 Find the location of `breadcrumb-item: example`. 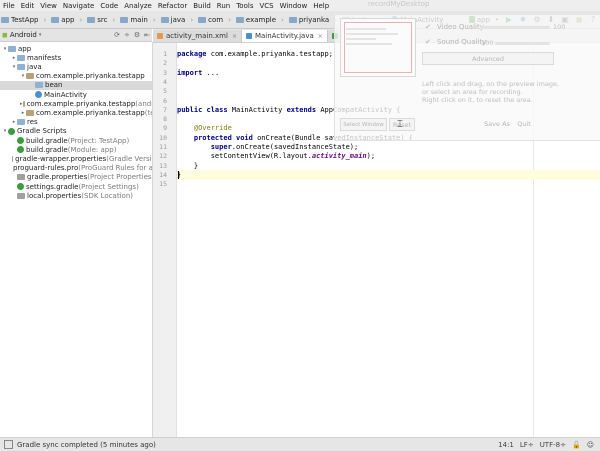

breadcrumb-item: example is located at coordinates (256, 20).